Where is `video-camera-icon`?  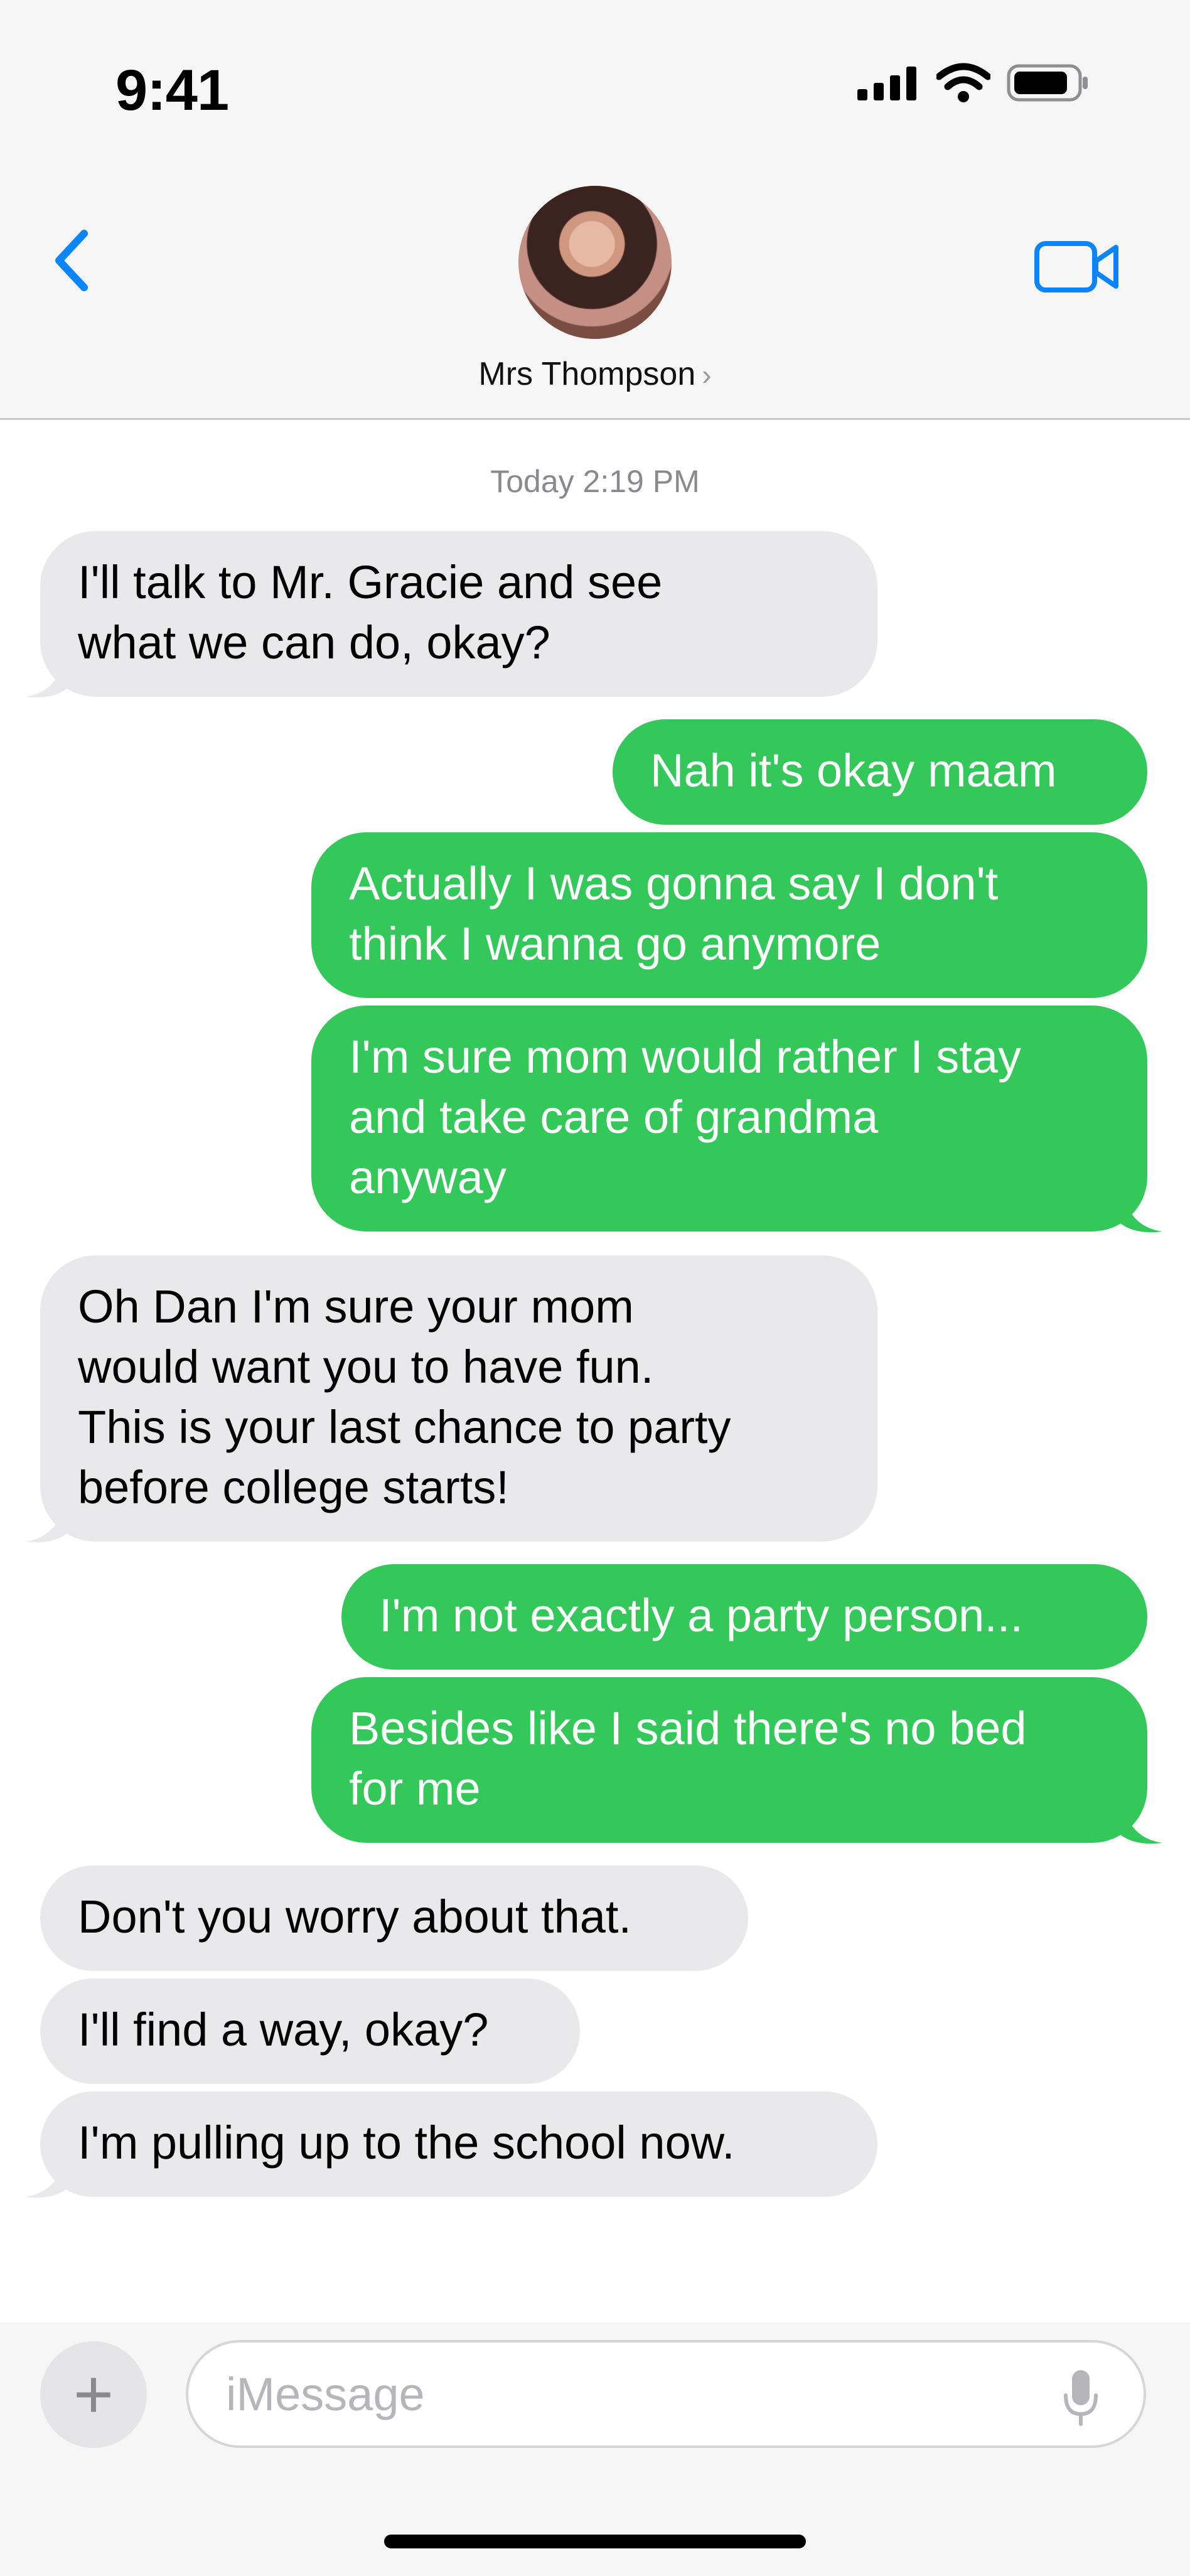 video-camera-icon is located at coordinates (1077, 267).